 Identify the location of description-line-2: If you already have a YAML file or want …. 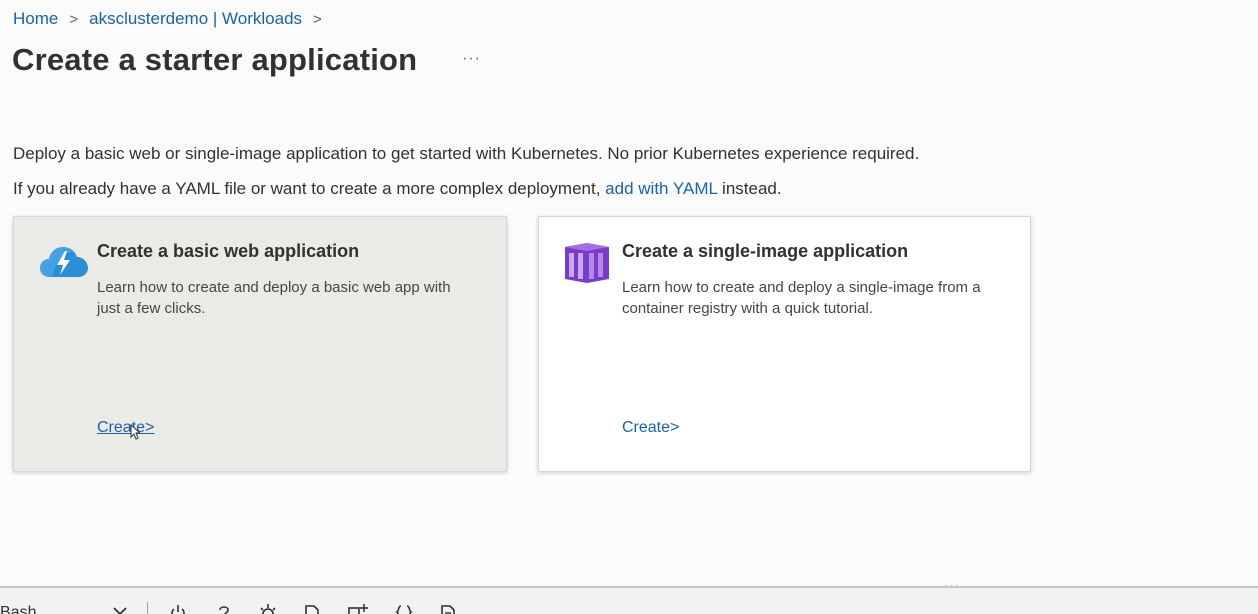
(397, 189).